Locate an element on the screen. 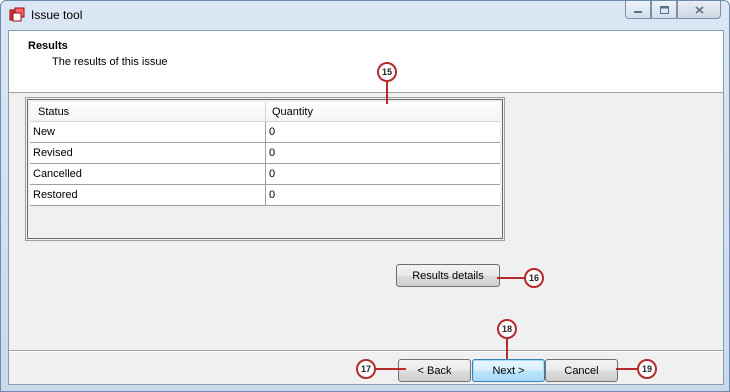 Image resolution: width=730 pixels, height=392 pixels. status-cell: Cancelled is located at coordinates (148, 174).